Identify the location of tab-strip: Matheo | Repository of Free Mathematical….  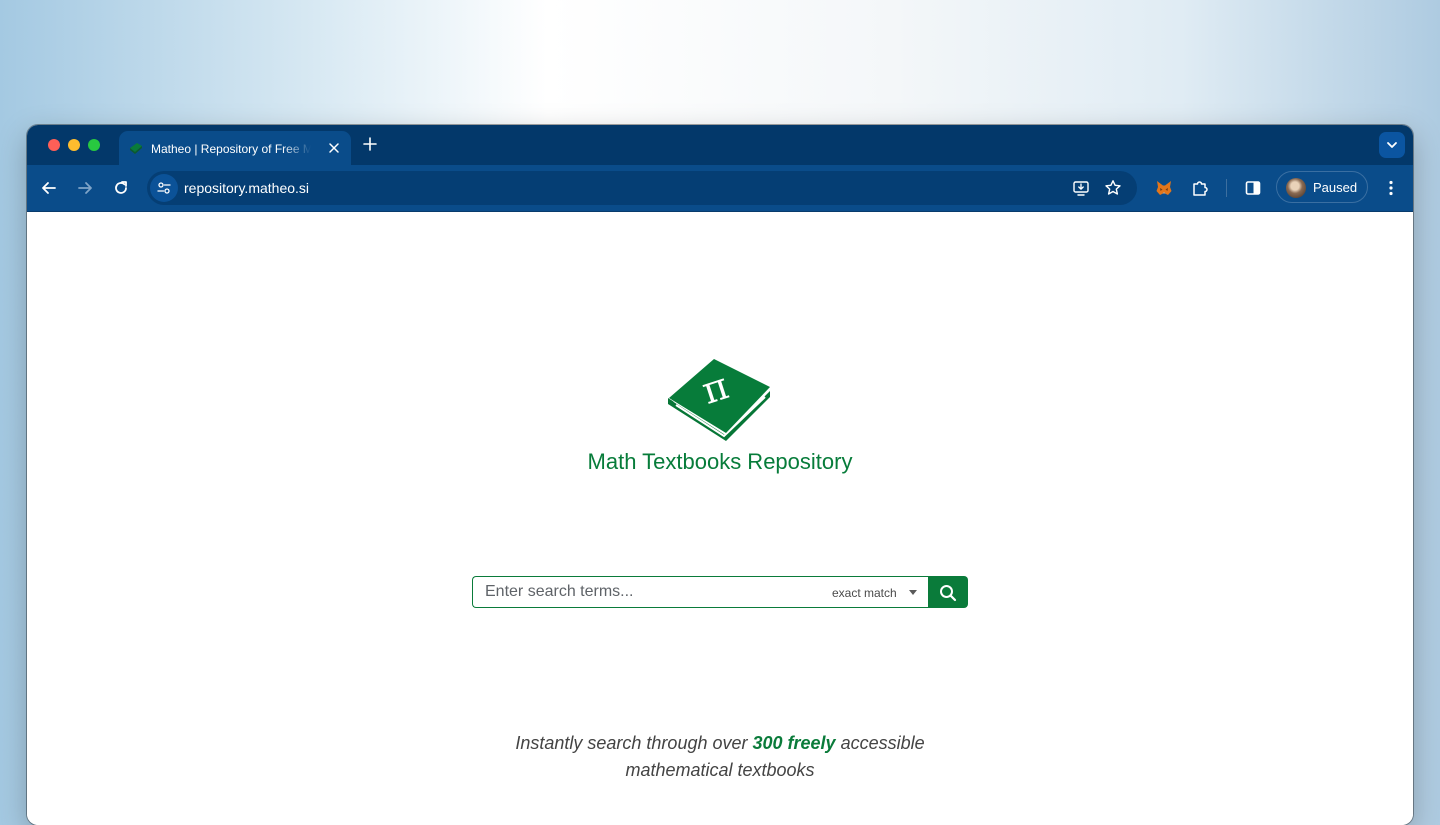
(720, 145).